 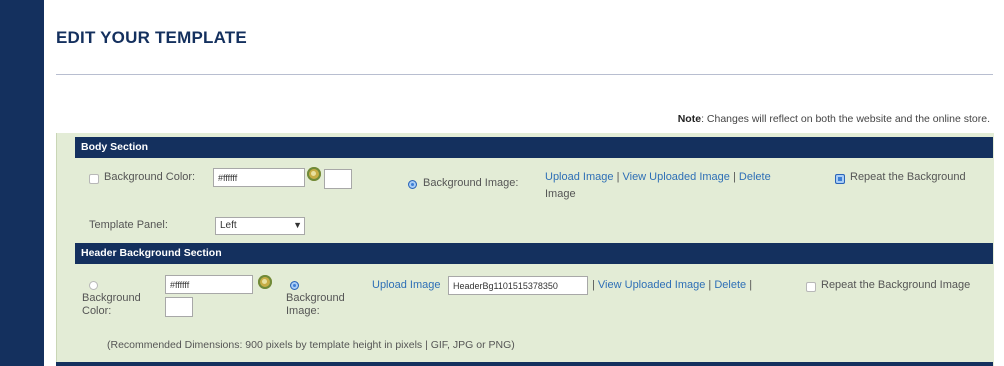 What do you see at coordinates (338, 179) in the screenshot?
I see `body-bg-color-swatch` at bounding box center [338, 179].